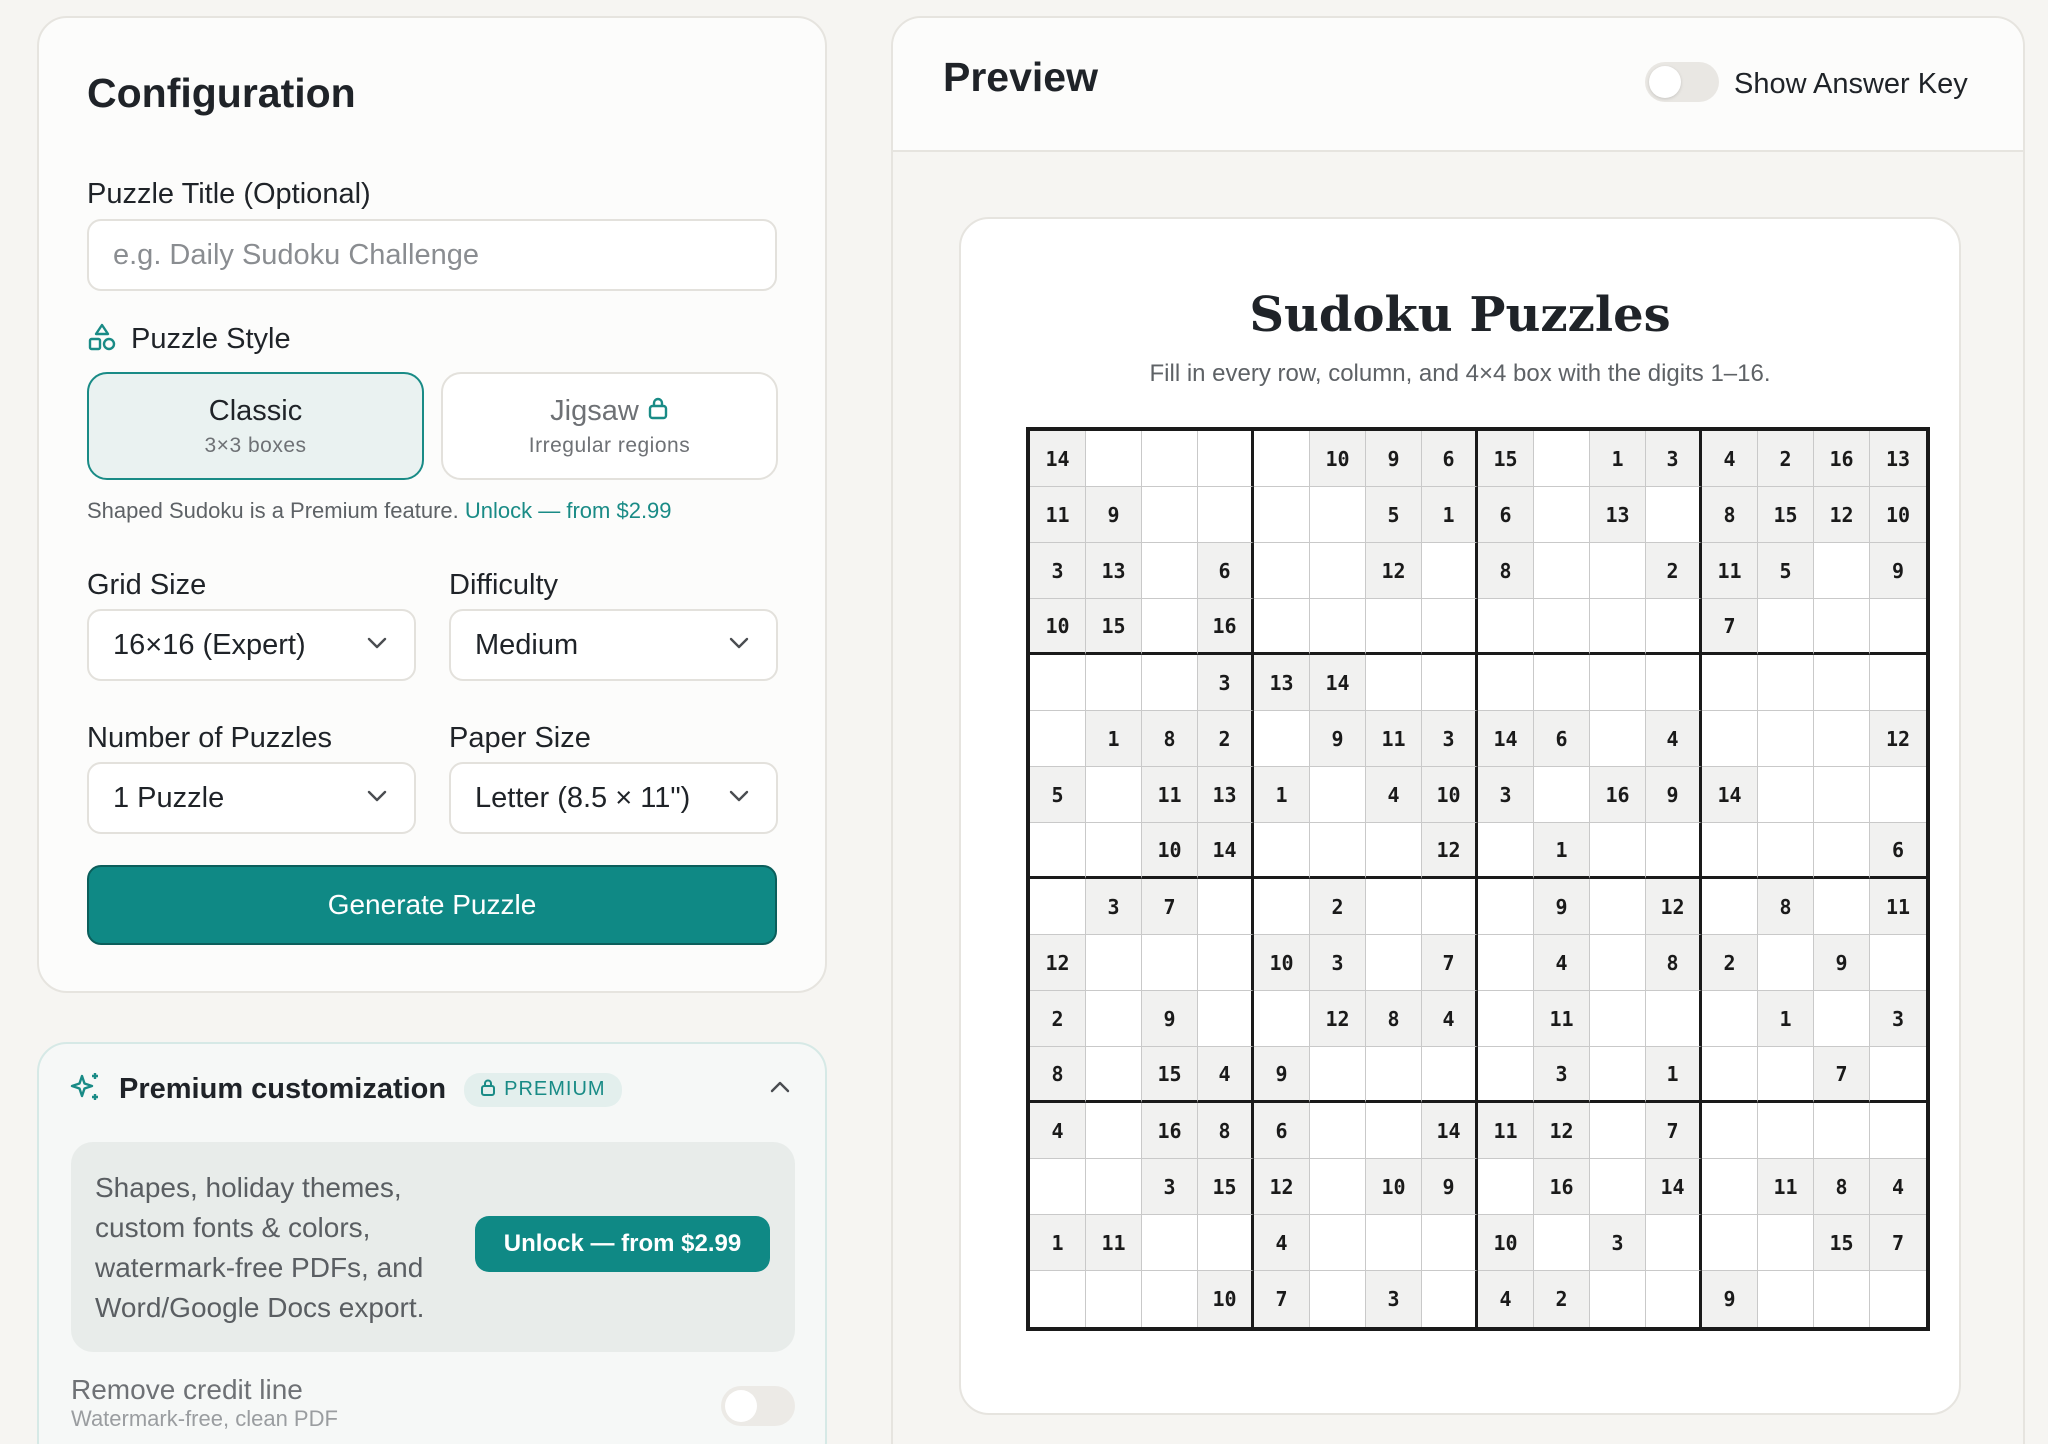 This screenshot has height=1444, width=2048. What do you see at coordinates (255, 426) in the screenshot?
I see `style-option-classic: Classic 3×3 boxes` at bounding box center [255, 426].